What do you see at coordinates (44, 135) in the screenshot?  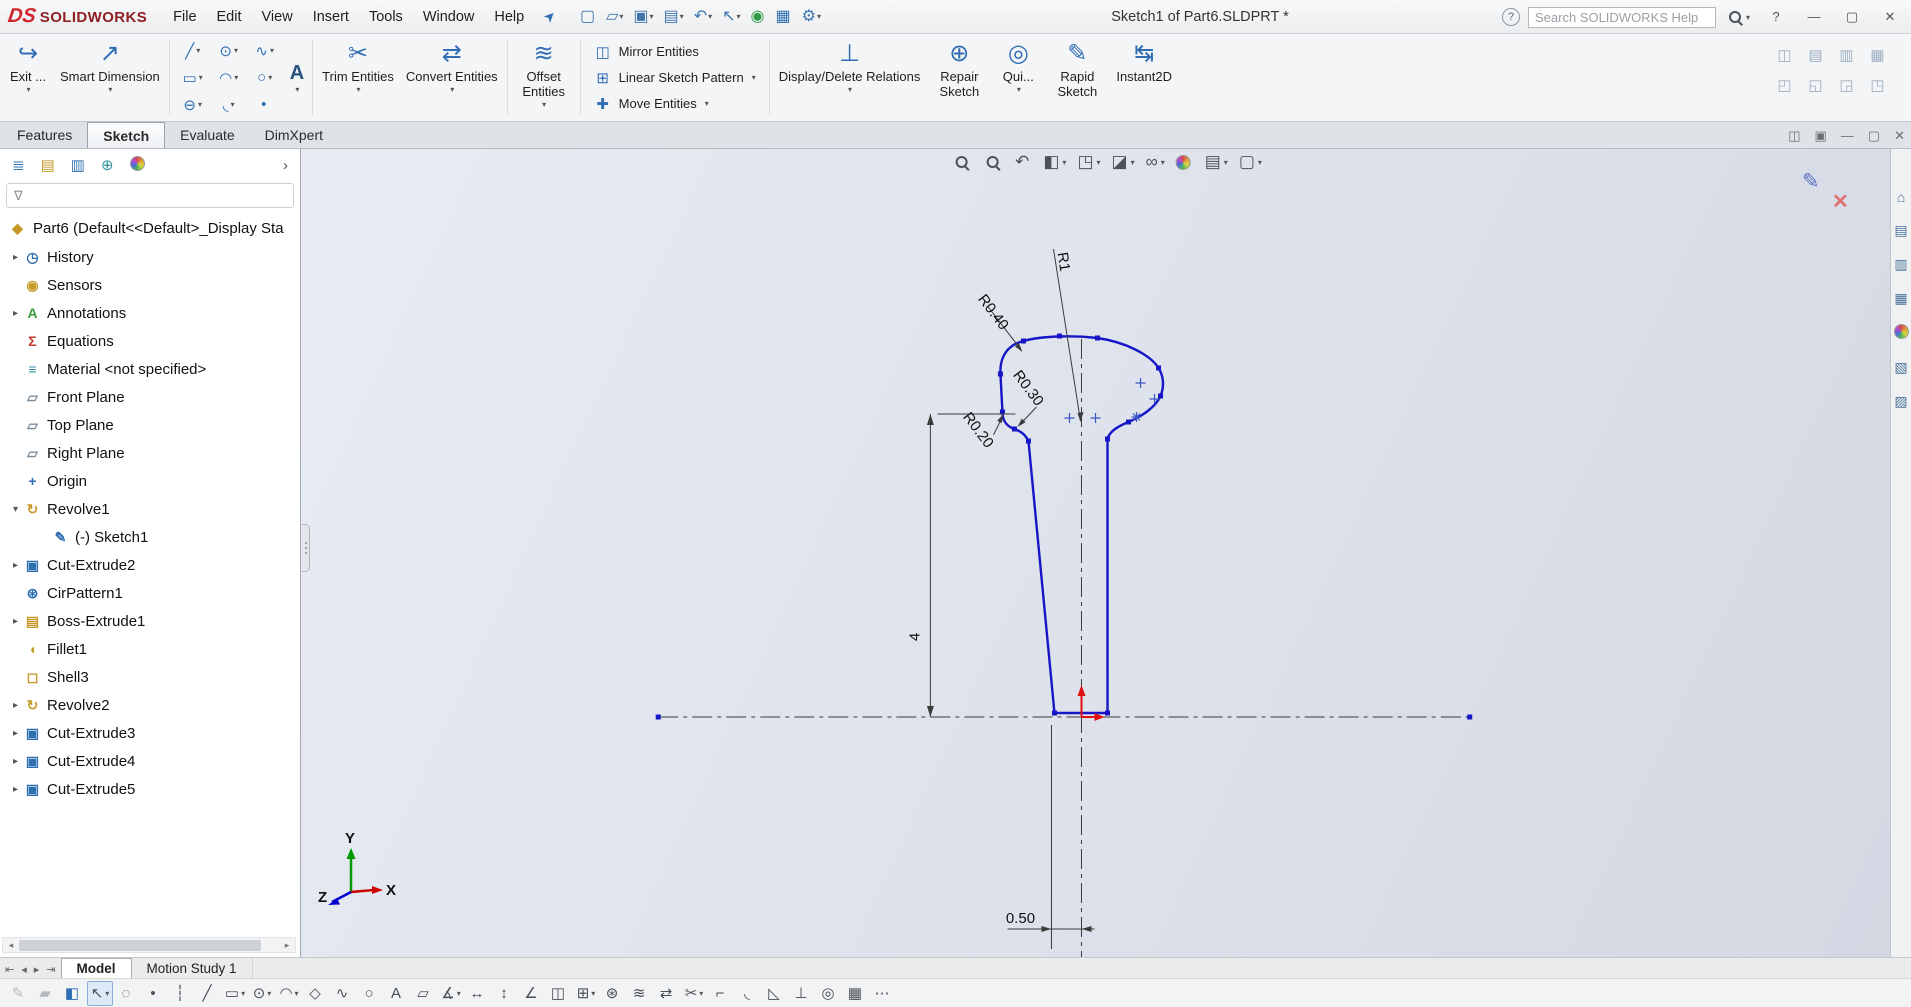 I see `tab-features: Features` at bounding box center [44, 135].